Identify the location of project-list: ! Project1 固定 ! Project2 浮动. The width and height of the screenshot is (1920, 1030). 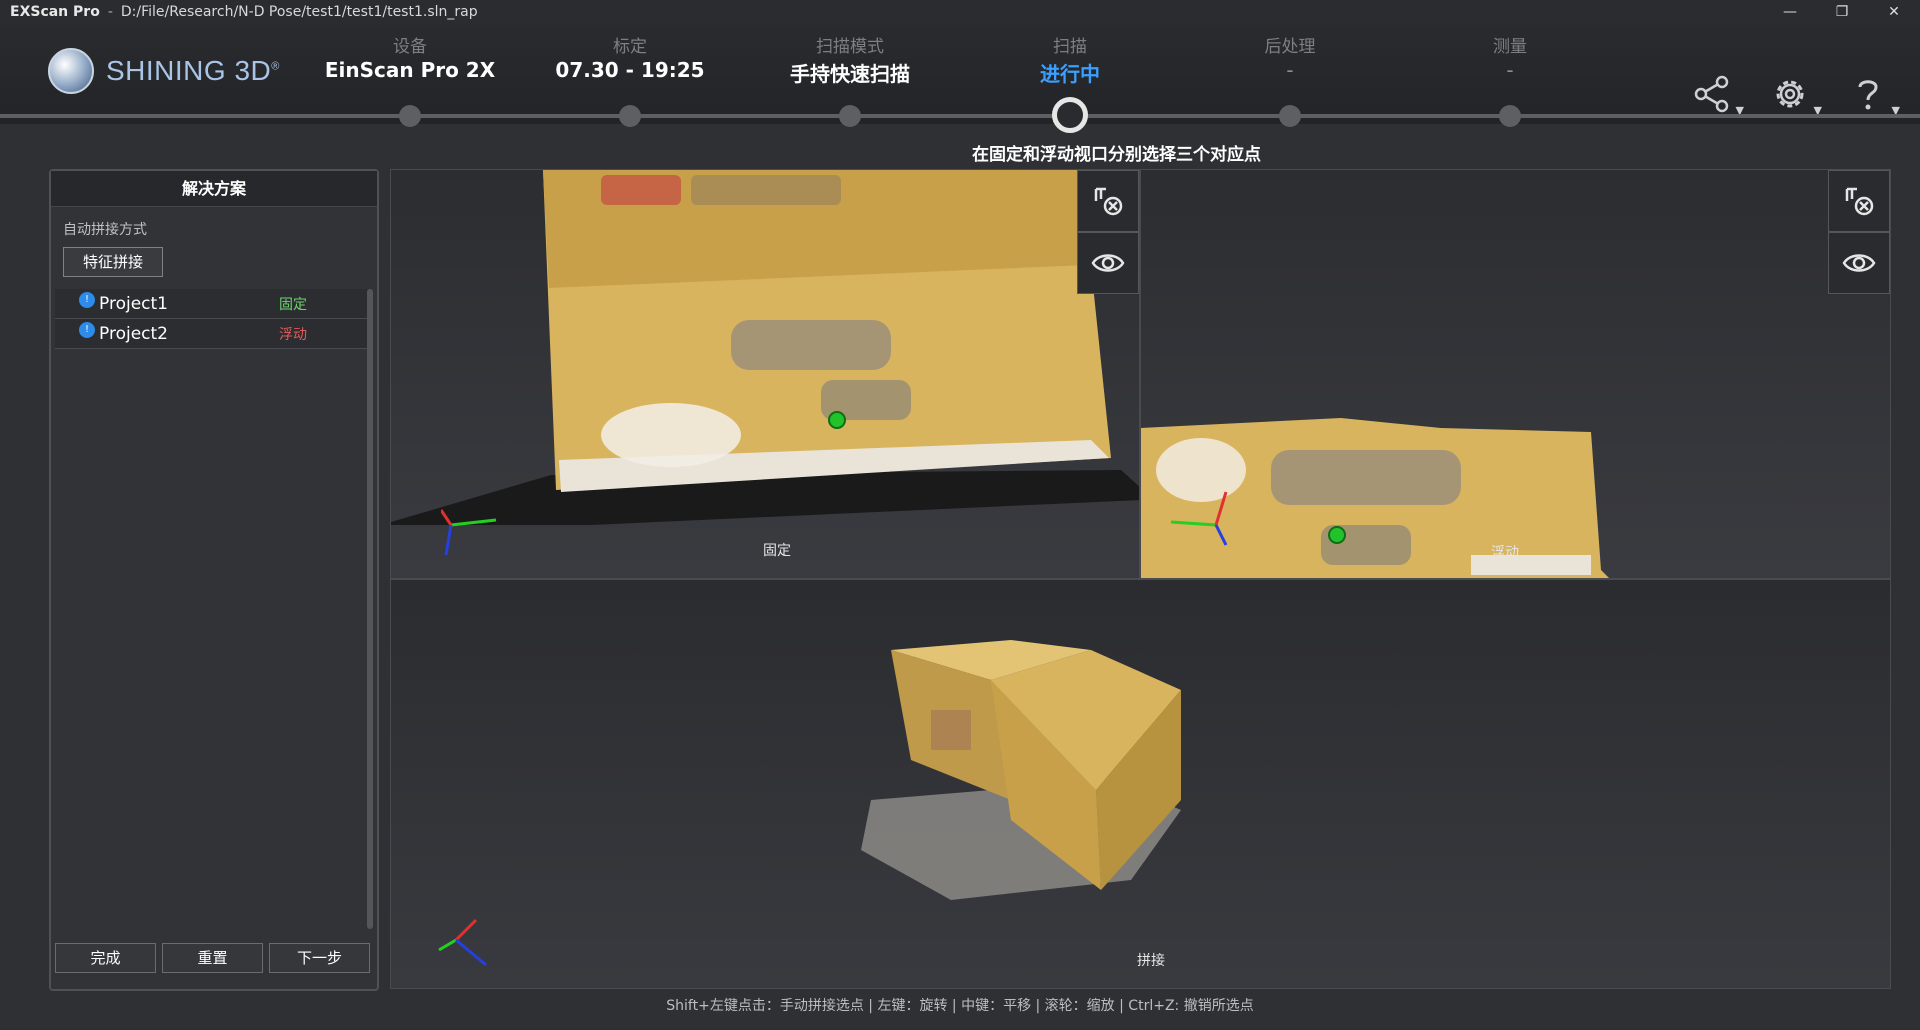
(211, 319).